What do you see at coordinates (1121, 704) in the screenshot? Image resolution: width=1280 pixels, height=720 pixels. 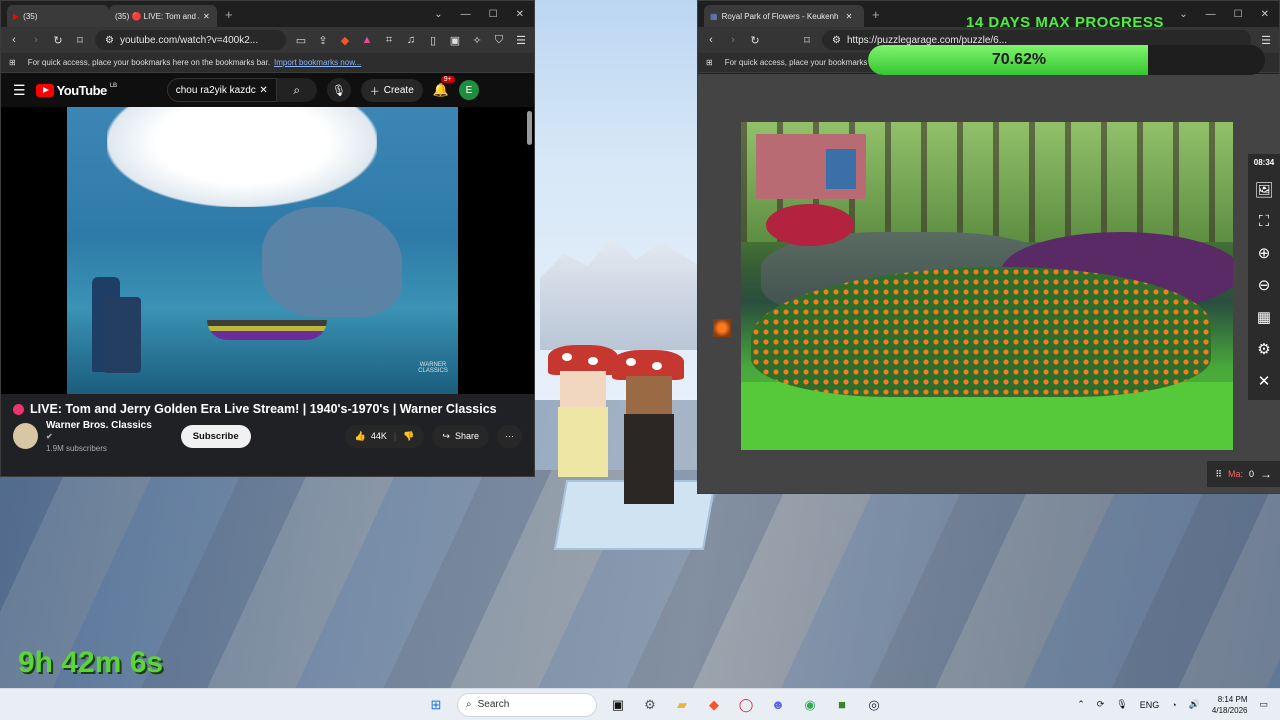 I see `microphone-icon: 🎙` at bounding box center [1121, 704].